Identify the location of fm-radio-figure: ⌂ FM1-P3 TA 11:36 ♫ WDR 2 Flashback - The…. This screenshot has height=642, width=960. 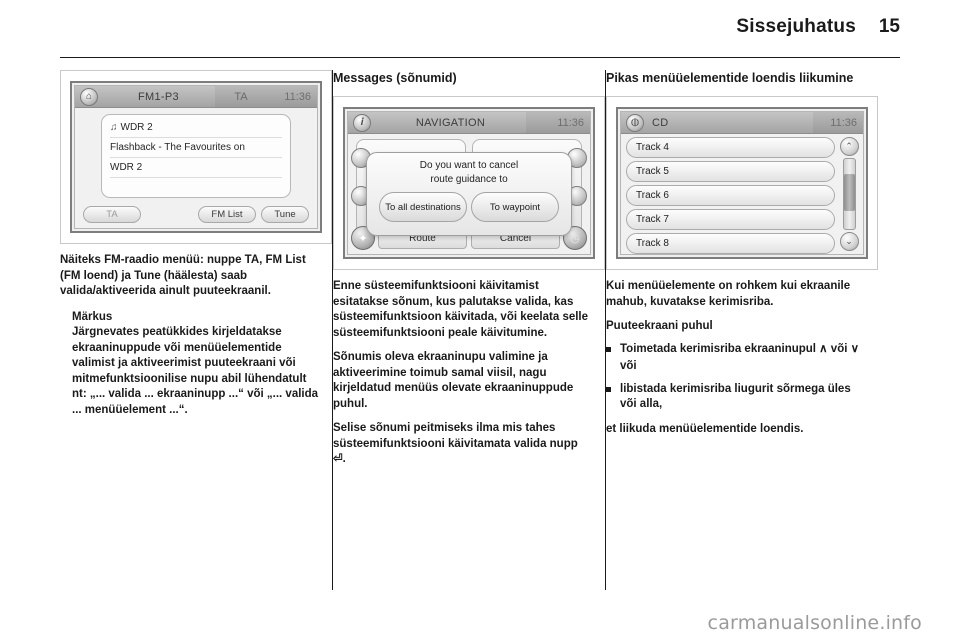
(196, 157).